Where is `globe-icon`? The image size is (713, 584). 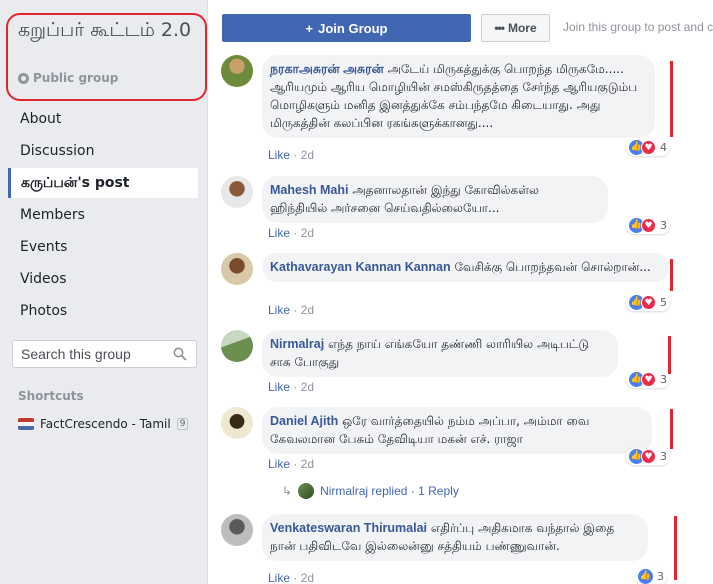
globe-icon is located at coordinates (23, 78).